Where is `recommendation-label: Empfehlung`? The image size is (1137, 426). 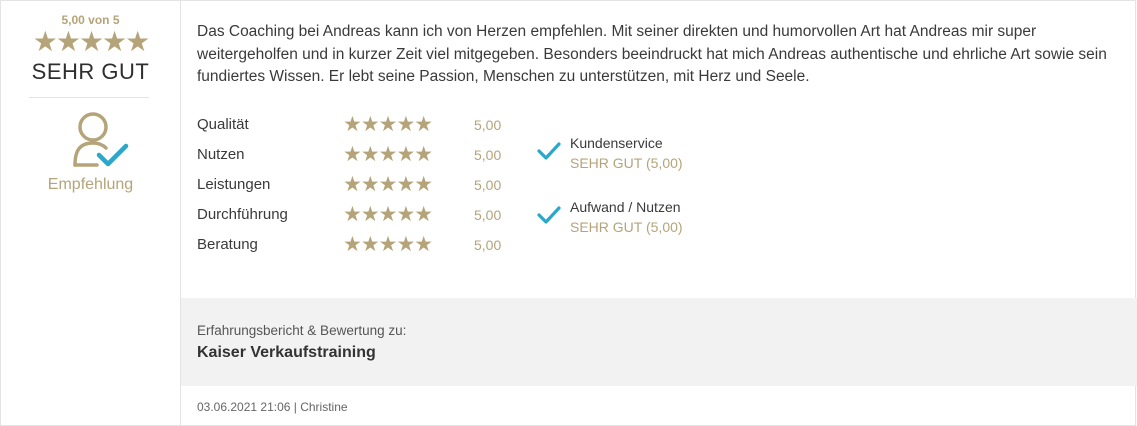 recommendation-label: Empfehlung is located at coordinates (90, 184).